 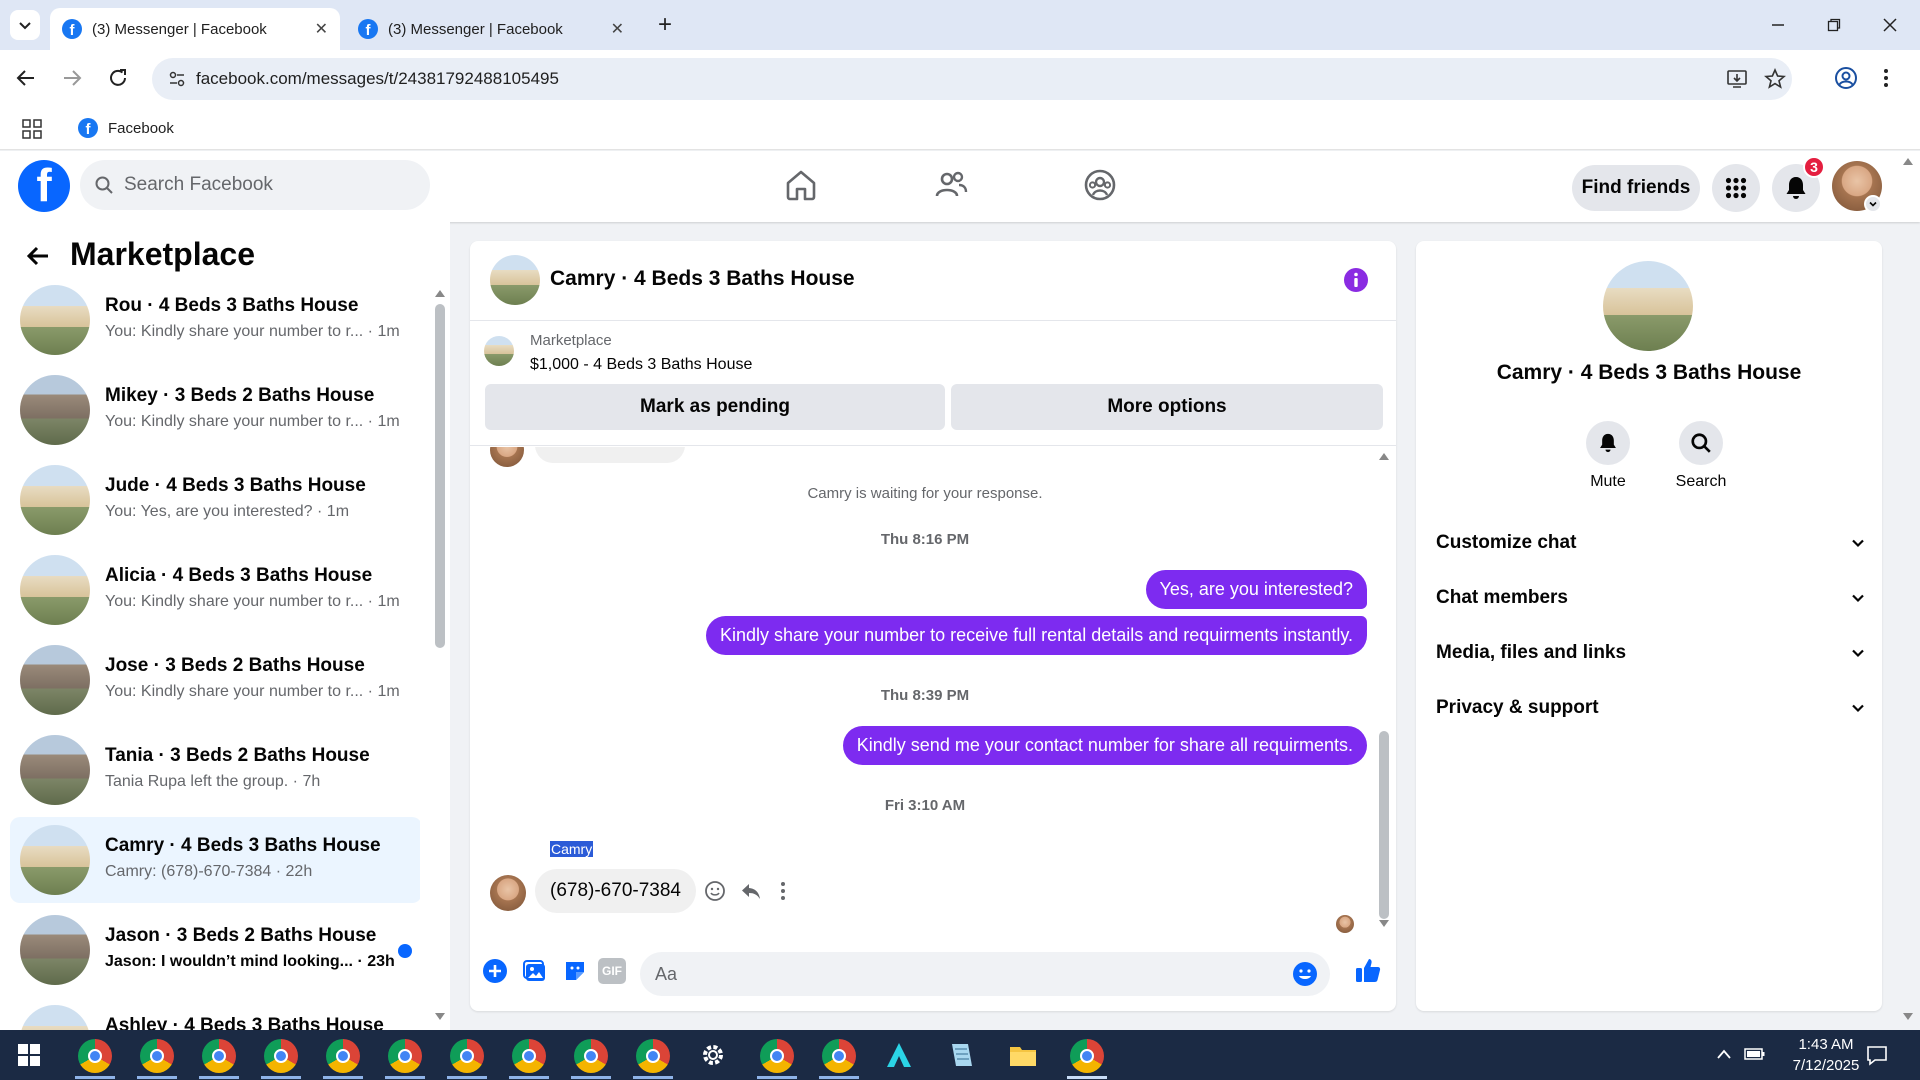 What do you see at coordinates (32, 129) in the screenshot?
I see `apps-button` at bounding box center [32, 129].